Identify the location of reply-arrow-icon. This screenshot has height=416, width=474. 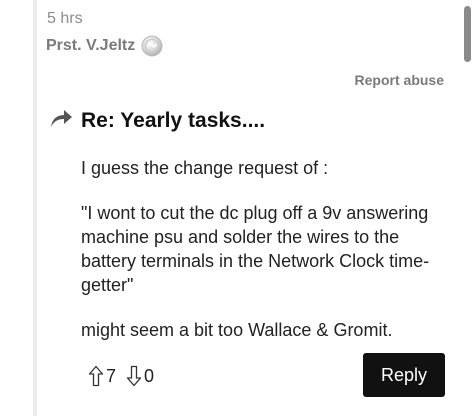
(61, 118).